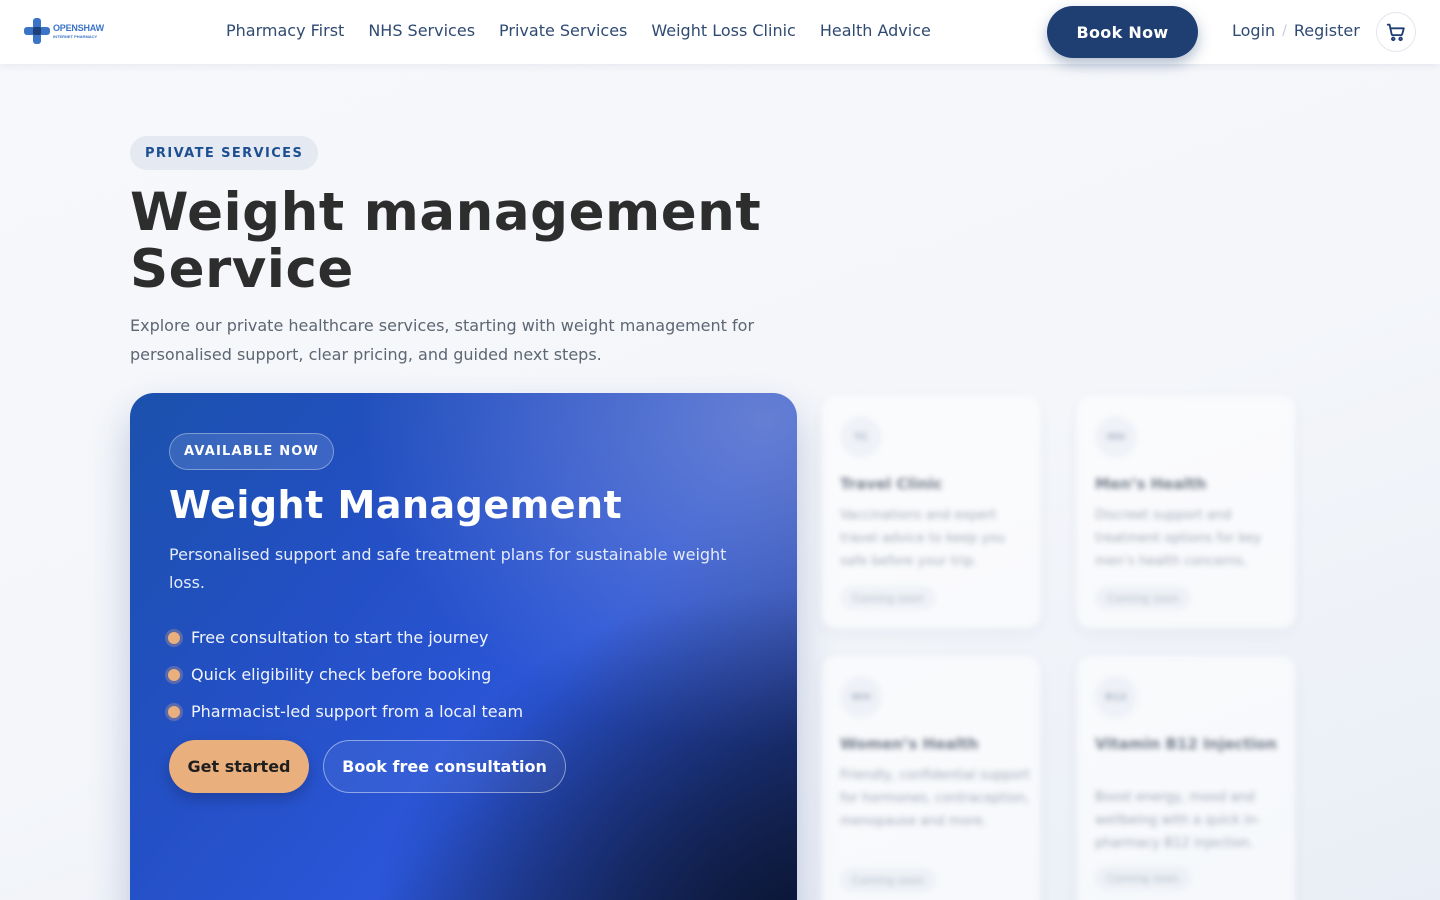  I want to click on auth-links: Login / Register, so click(1296, 31).